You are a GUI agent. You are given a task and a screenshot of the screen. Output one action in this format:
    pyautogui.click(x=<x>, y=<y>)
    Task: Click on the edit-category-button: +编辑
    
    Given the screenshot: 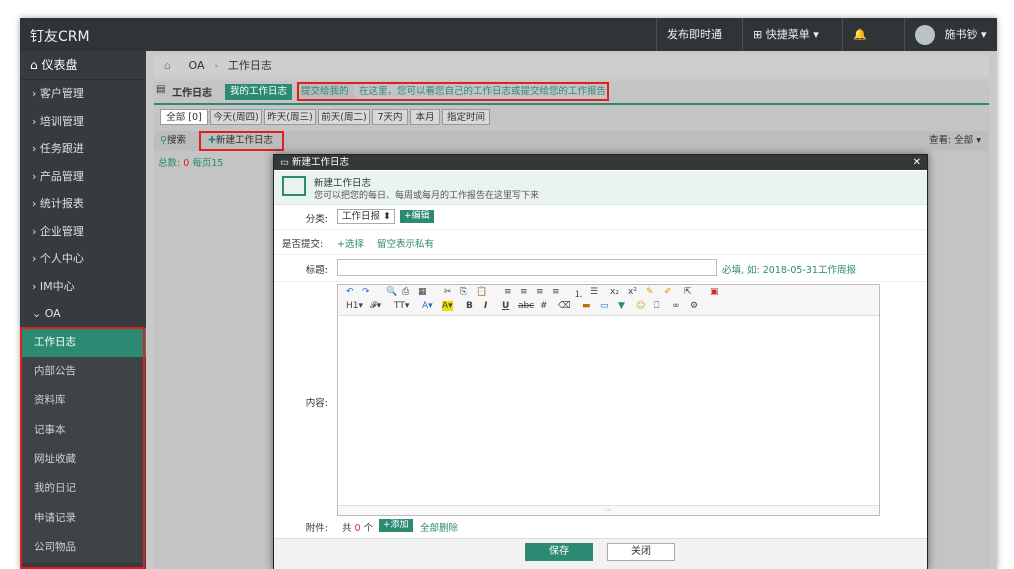 What is the action you would take?
    pyautogui.click(x=417, y=216)
    